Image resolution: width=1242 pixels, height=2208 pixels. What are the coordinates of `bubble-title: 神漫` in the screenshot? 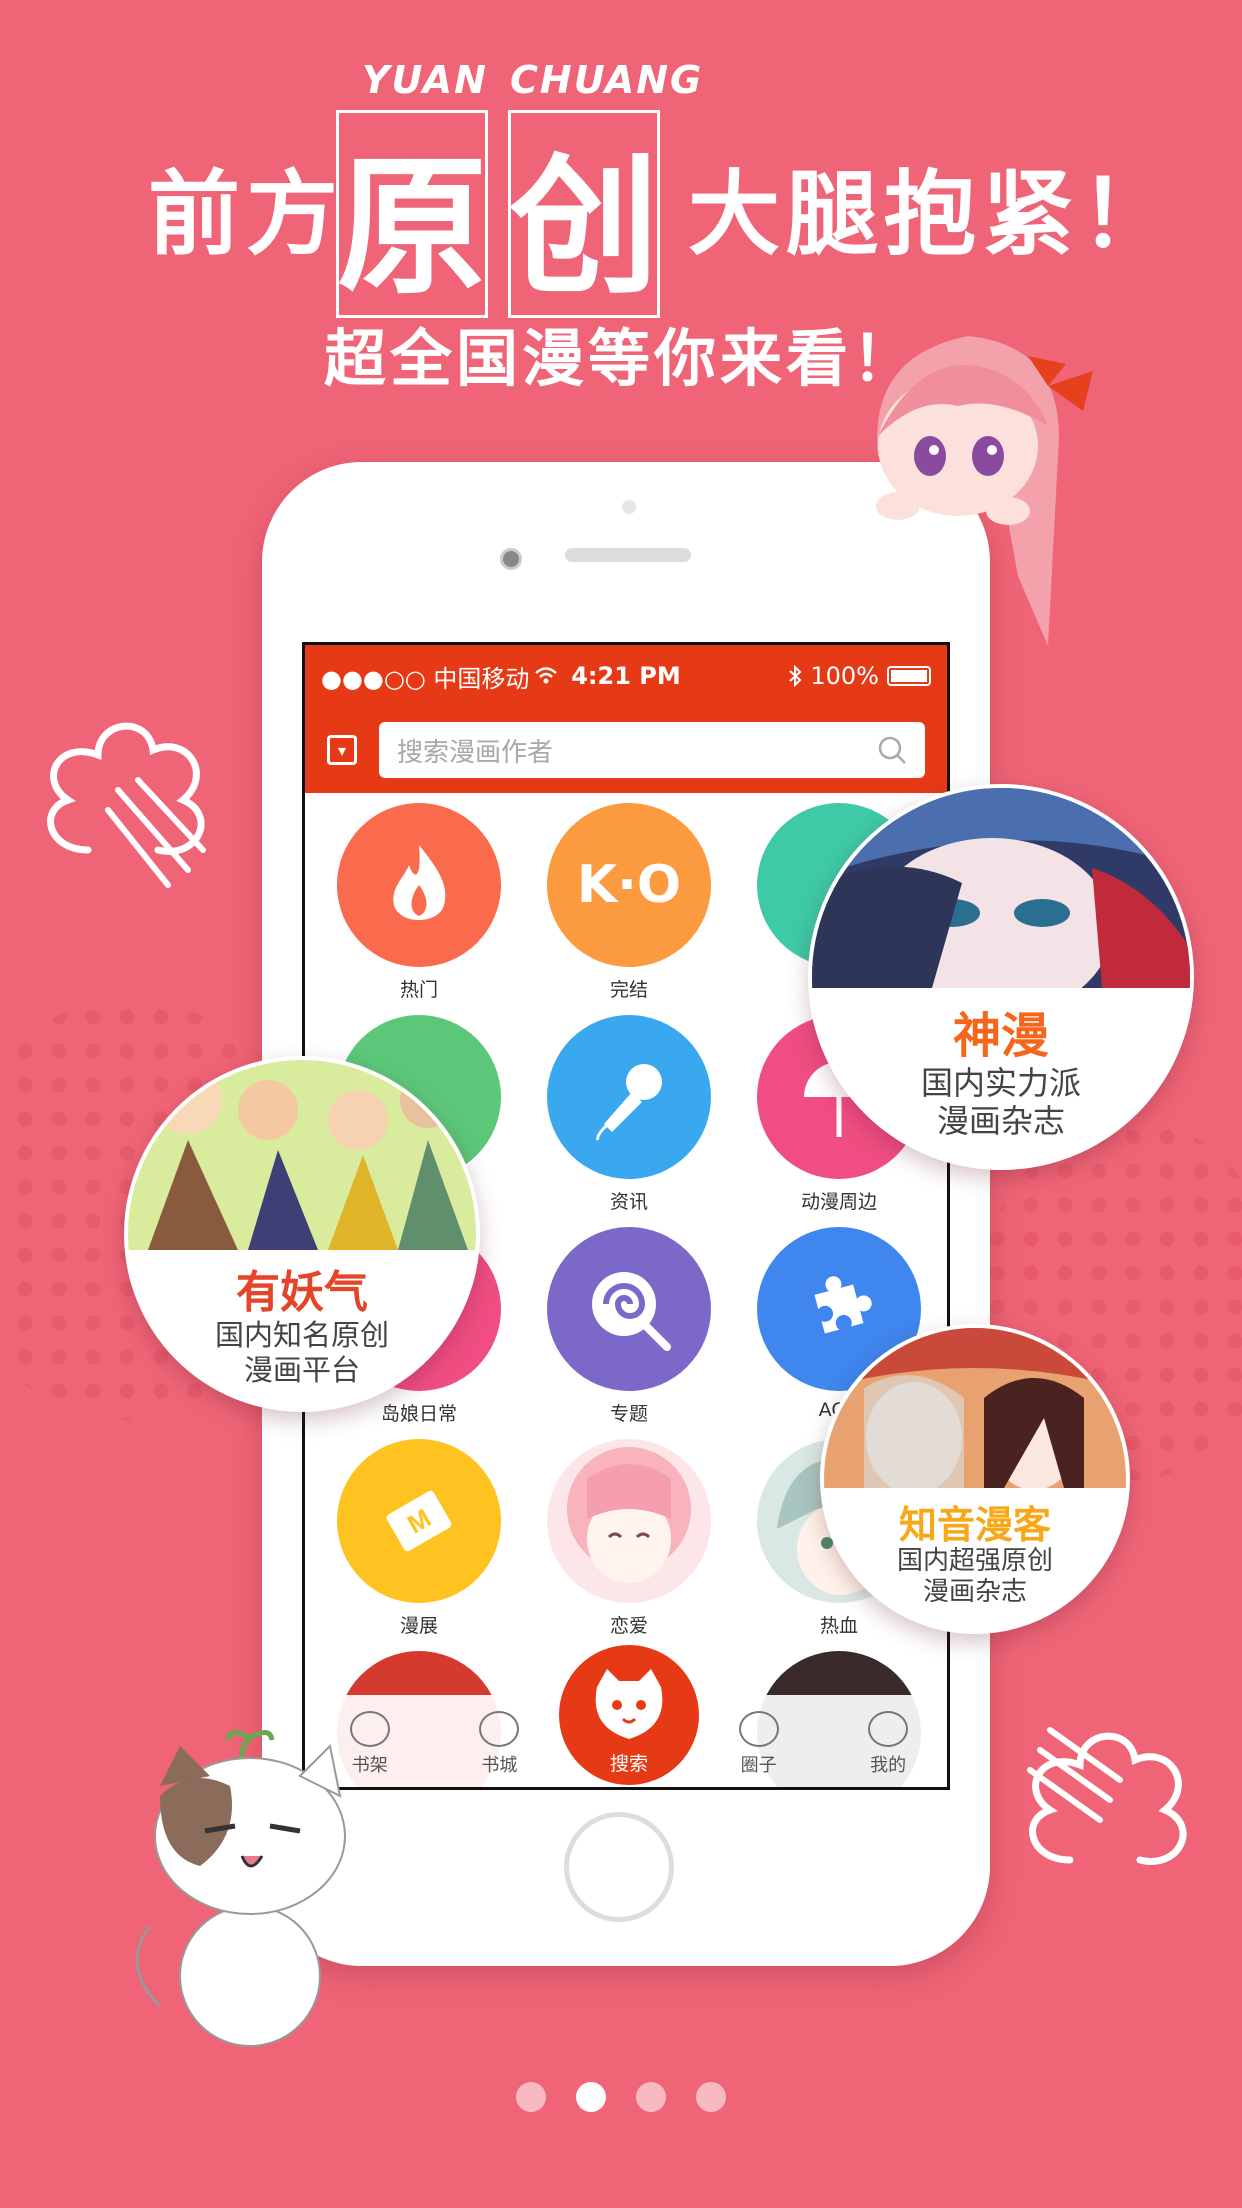 It's located at (1000, 1036).